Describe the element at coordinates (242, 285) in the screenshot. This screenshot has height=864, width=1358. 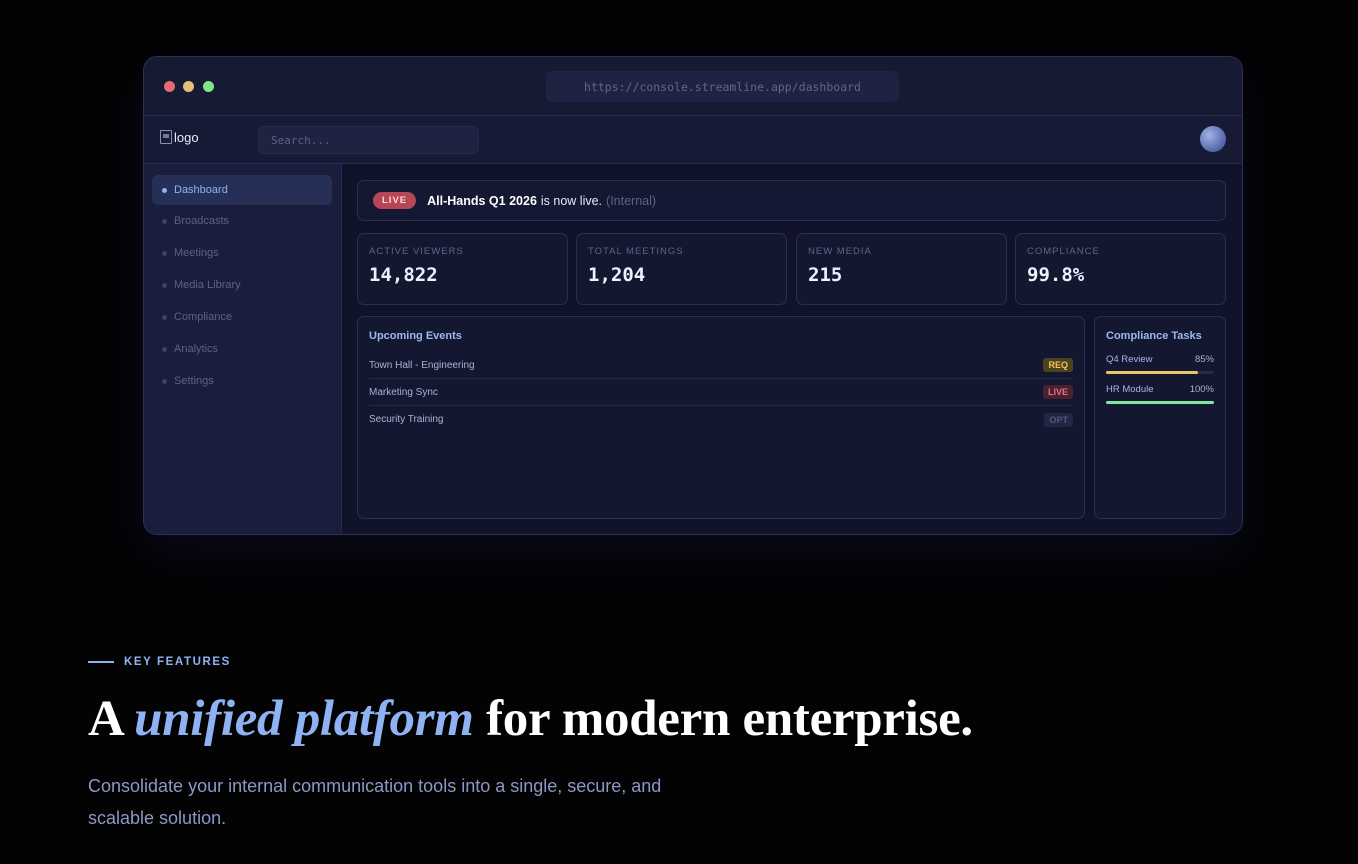
I see `sidebar-item-media-library: Media Library` at that location.